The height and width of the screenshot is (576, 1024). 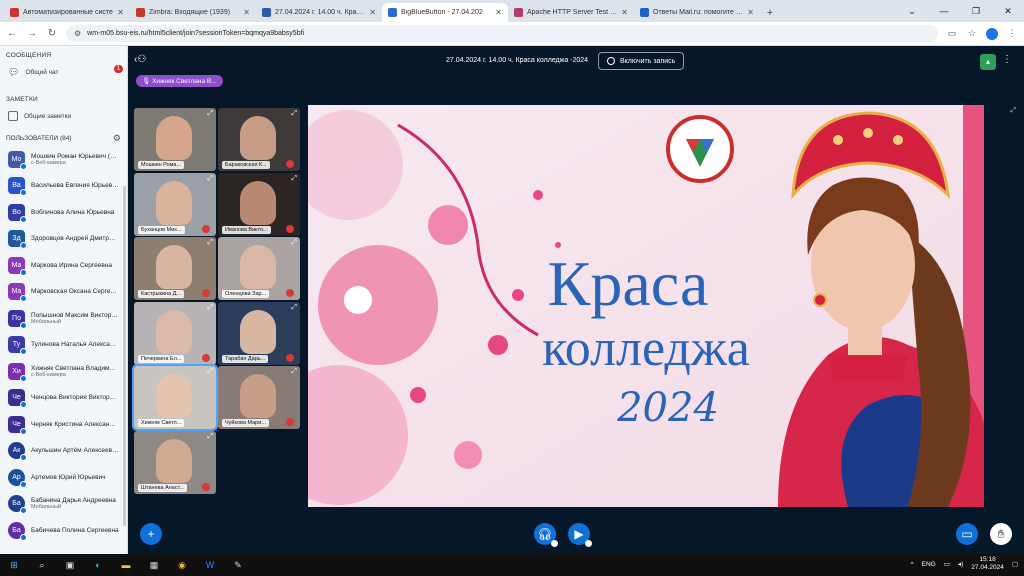 What do you see at coordinates (554, 543) in the screenshot?
I see `audio-caret-icon` at bounding box center [554, 543].